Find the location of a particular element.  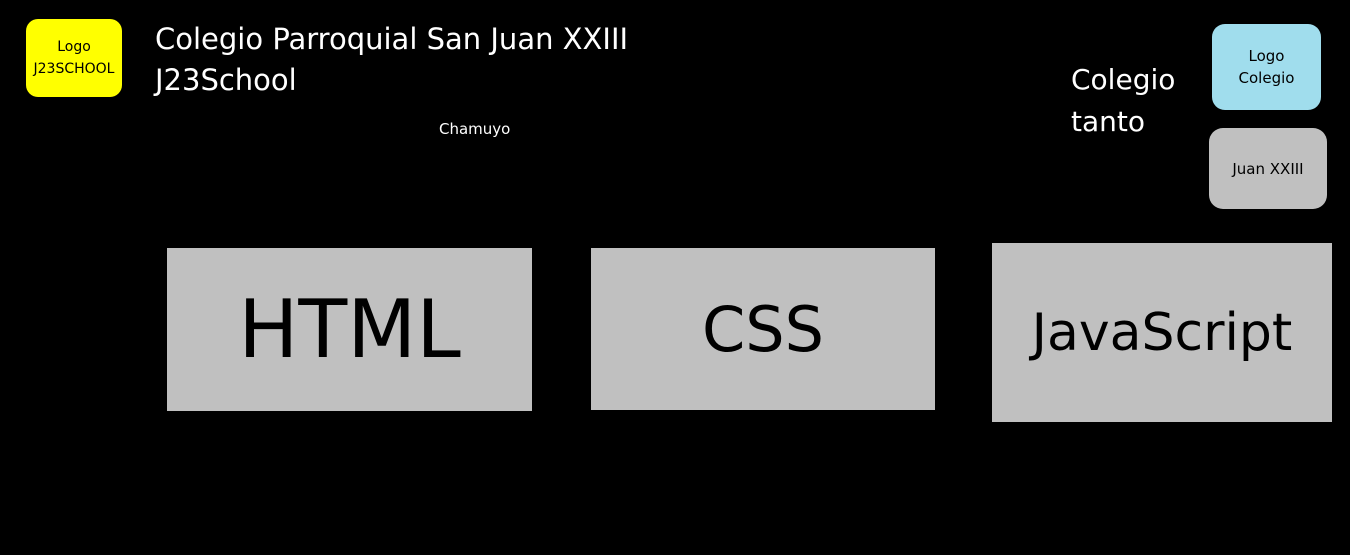

juan-xxiii-label: Juan XXIII is located at coordinates (1268, 168).